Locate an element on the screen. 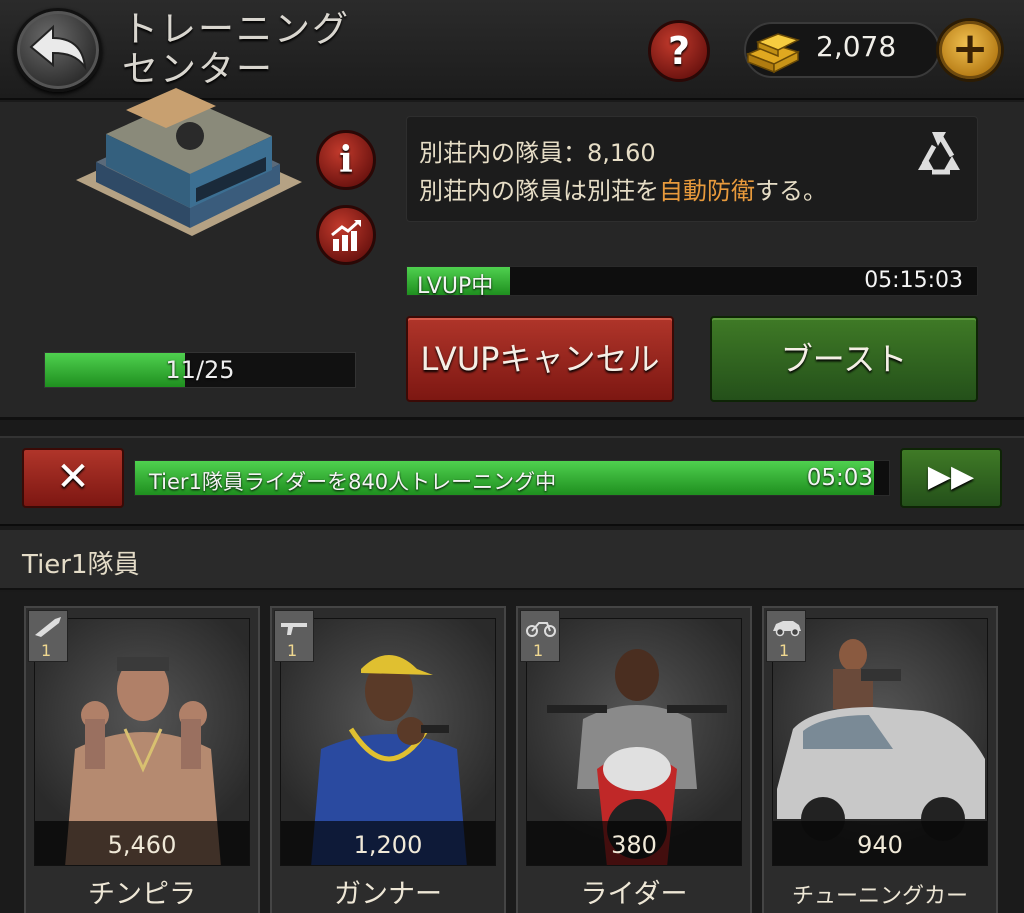 The image size is (1024, 913). auto-defense-highlight: 自動防衛 is located at coordinates (707, 191).